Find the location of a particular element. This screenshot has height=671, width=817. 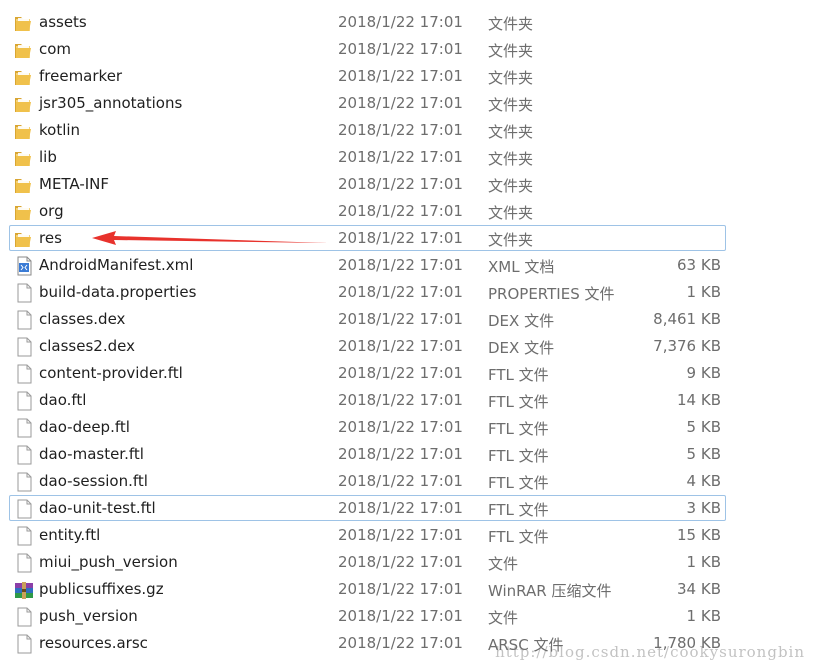

xml-file-icon is located at coordinates (24, 266).